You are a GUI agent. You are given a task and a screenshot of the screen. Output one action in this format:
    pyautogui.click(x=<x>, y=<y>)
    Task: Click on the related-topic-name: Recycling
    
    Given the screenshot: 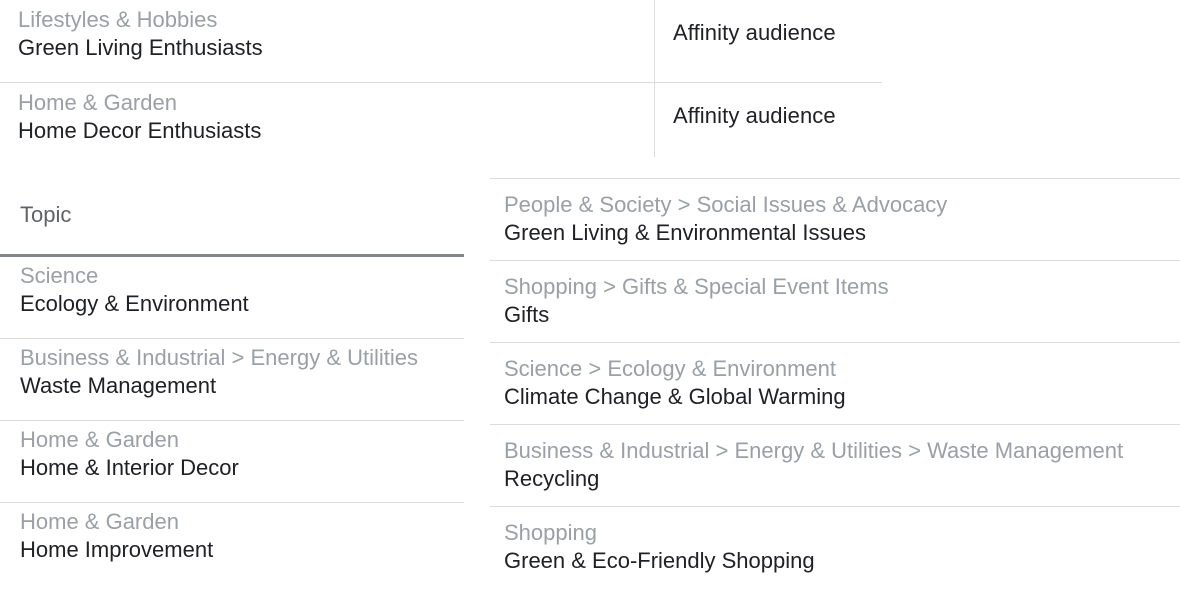 What is the action you would take?
    pyautogui.click(x=552, y=478)
    